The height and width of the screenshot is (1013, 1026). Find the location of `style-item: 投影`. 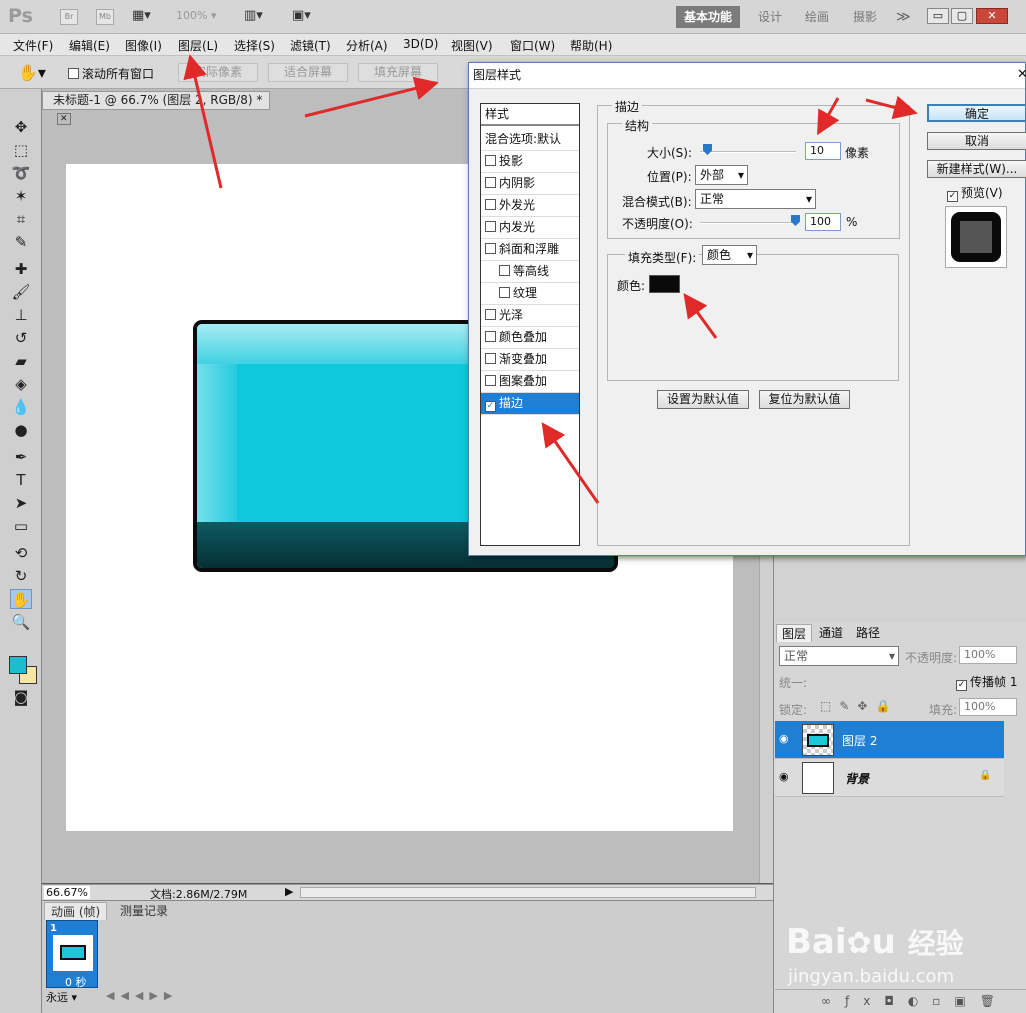

style-item: 投影 is located at coordinates (530, 162).